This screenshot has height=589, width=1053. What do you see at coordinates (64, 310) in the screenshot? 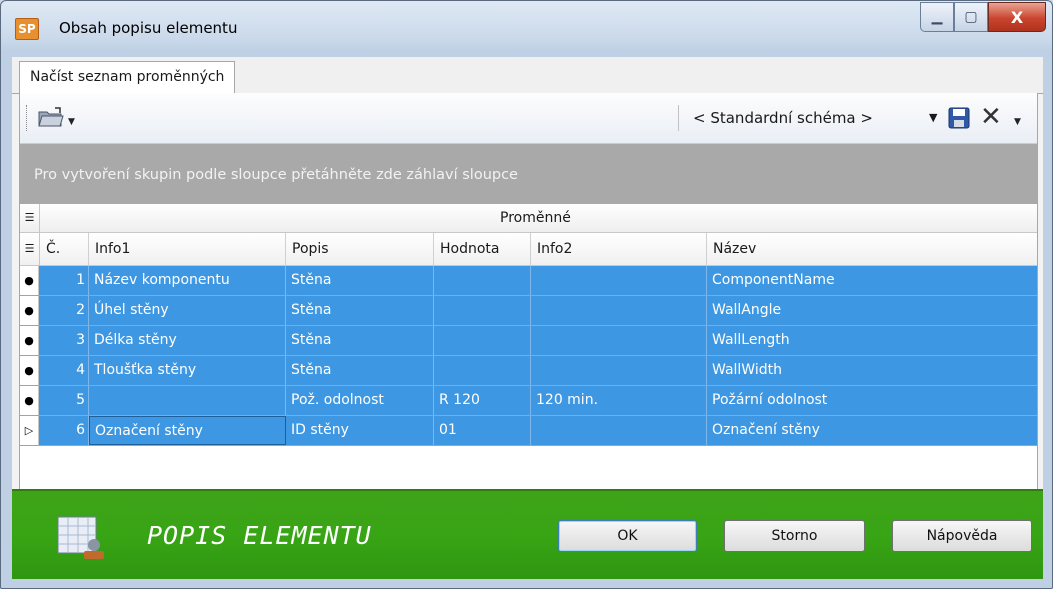
I see `cell-num: 2` at bounding box center [64, 310].